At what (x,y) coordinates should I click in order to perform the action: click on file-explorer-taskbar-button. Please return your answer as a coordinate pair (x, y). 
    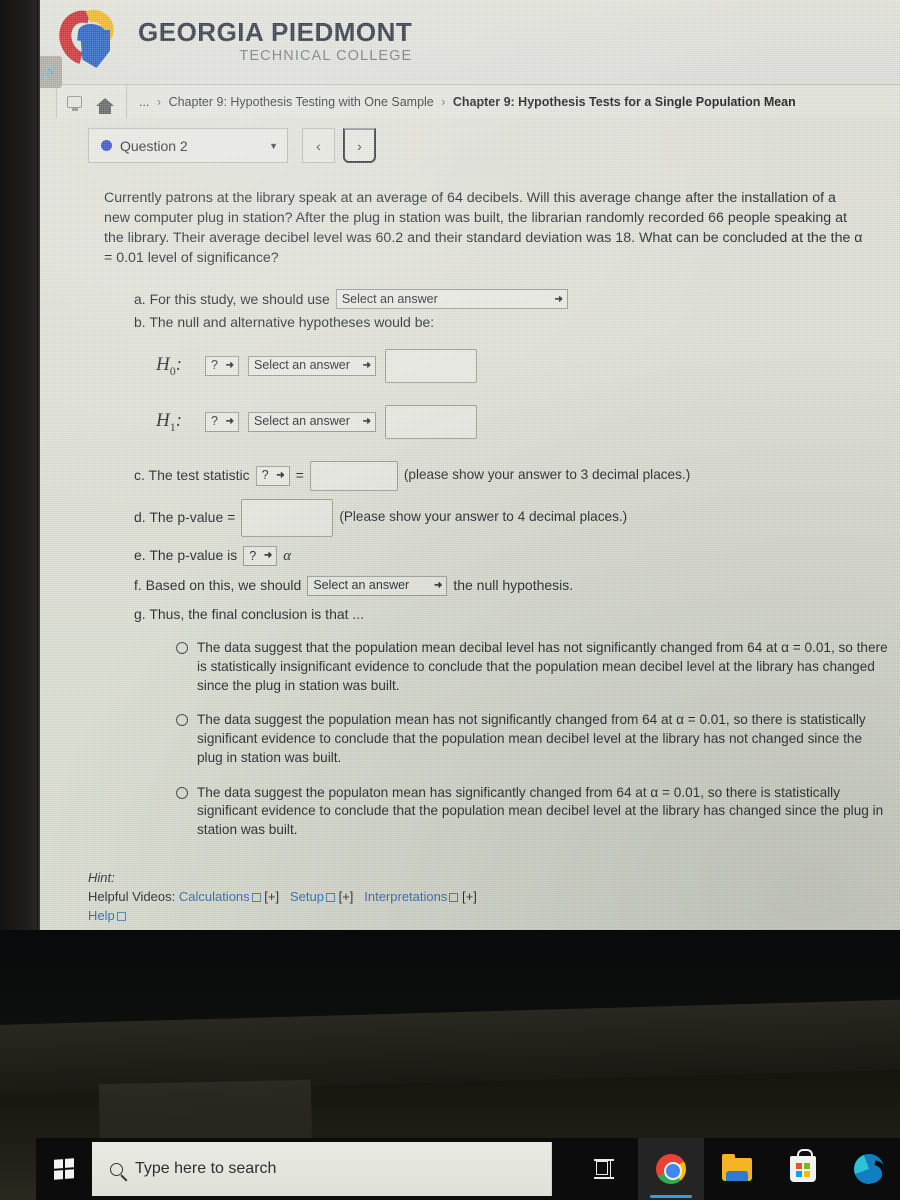
    Looking at the image, I should click on (737, 1169).